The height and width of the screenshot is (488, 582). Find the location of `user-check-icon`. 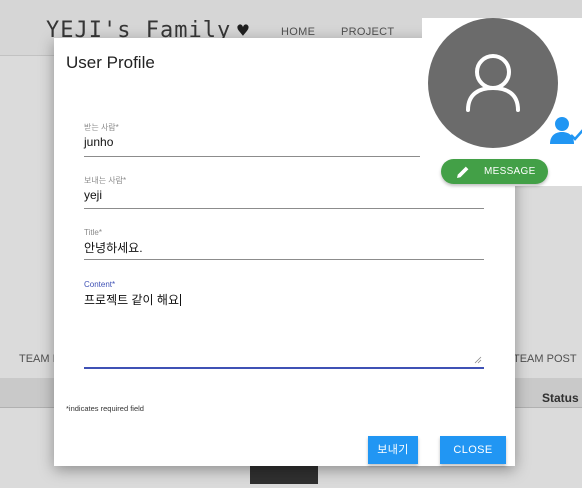

user-check-icon is located at coordinates (566, 130).